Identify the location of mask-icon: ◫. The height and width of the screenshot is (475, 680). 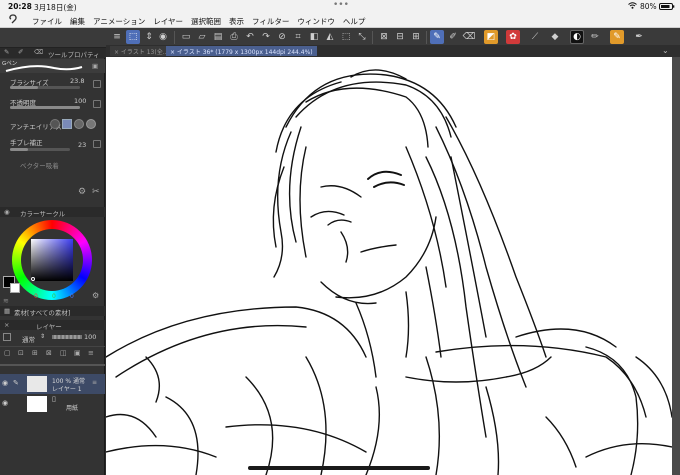
(63, 353).